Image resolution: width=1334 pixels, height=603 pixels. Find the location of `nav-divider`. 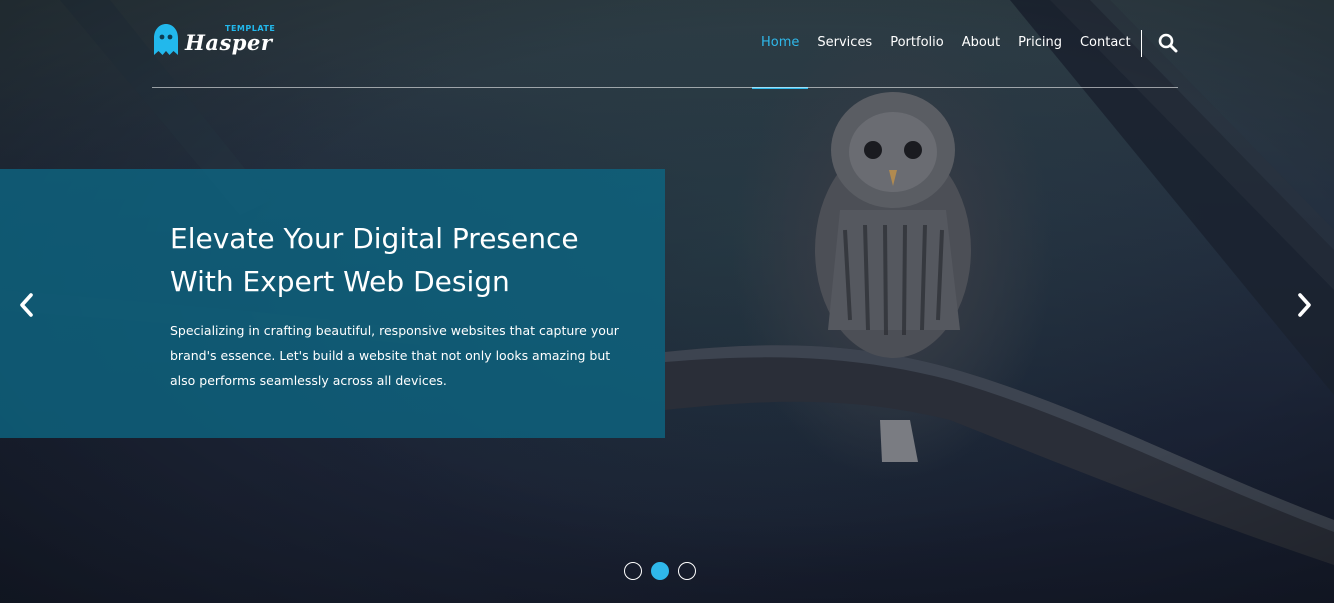

nav-divider is located at coordinates (1141, 43).